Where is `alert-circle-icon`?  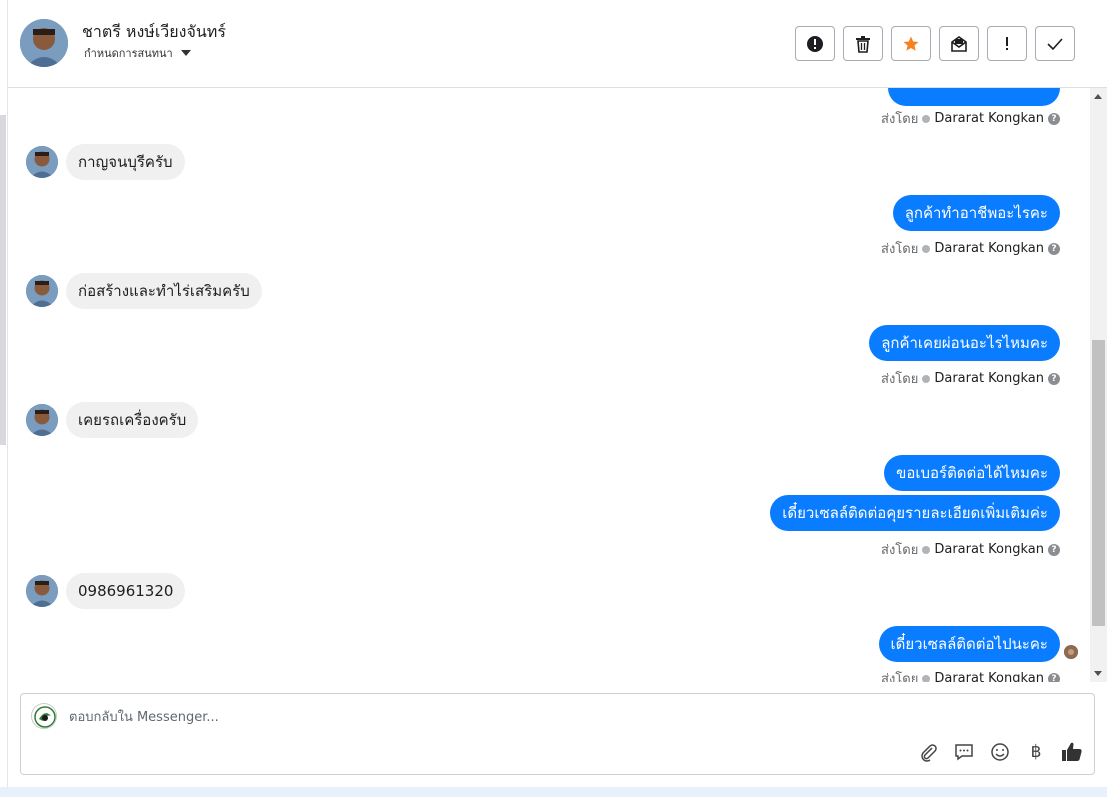 alert-circle-icon is located at coordinates (815, 43).